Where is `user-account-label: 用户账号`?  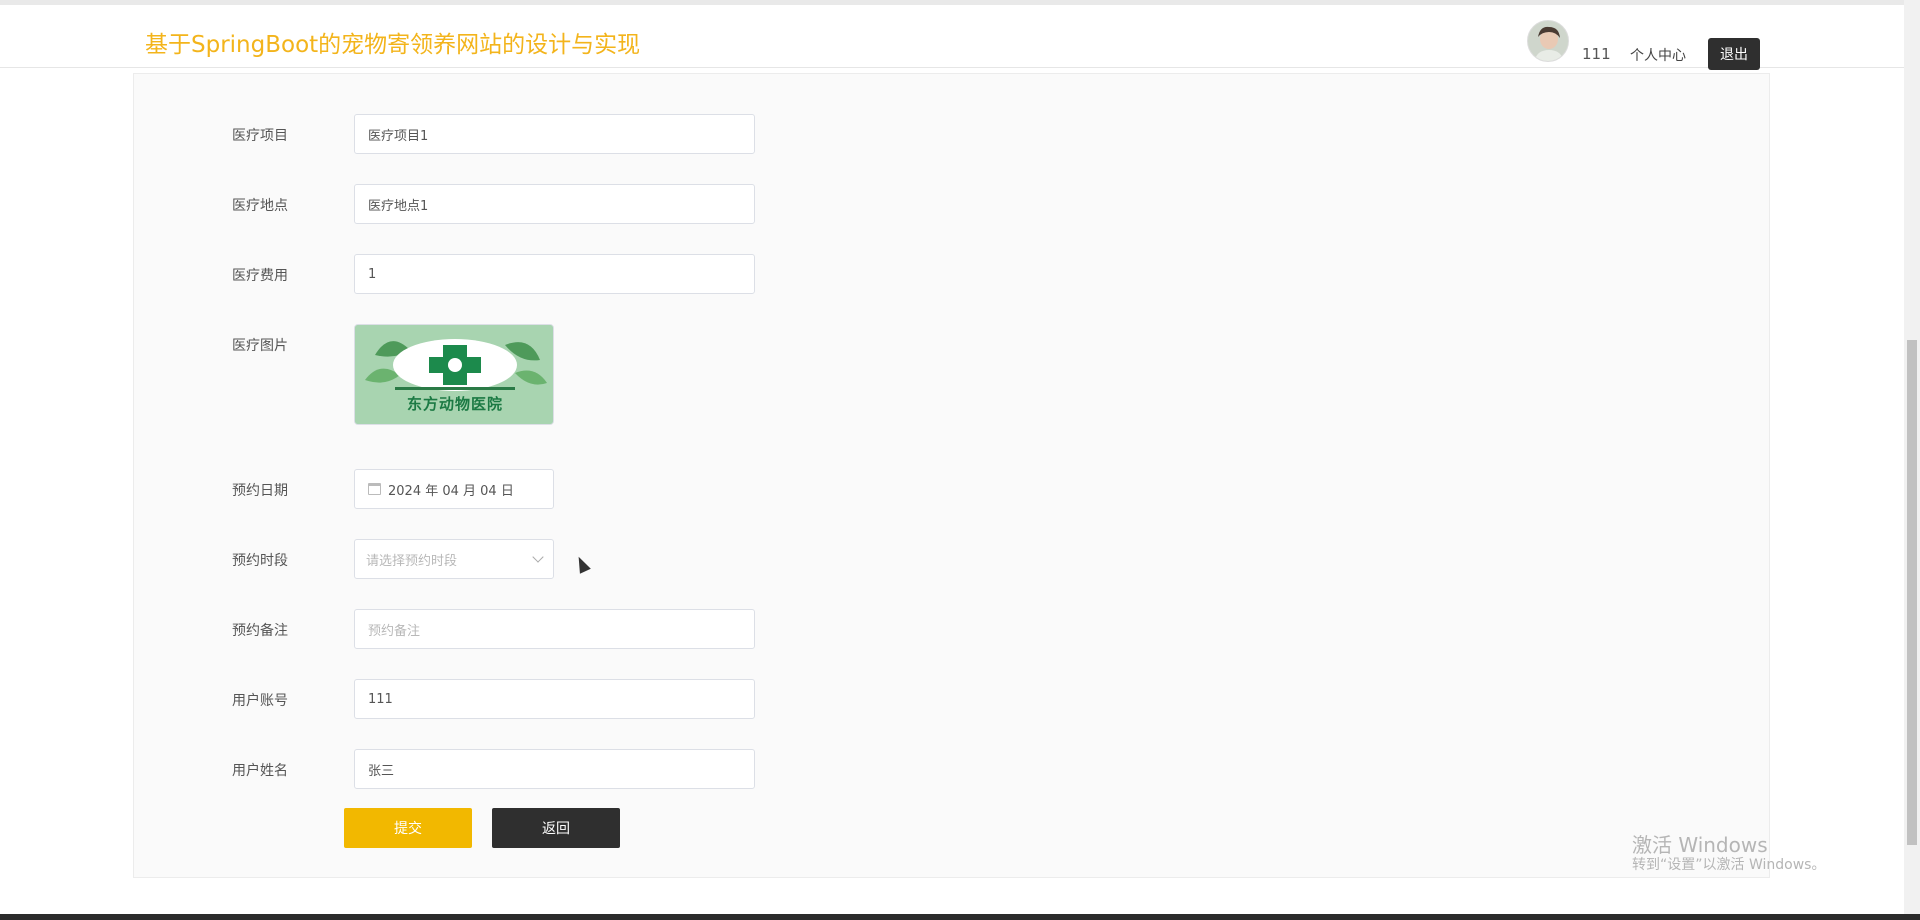
user-account-label: 用户账号 is located at coordinates (260, 701).